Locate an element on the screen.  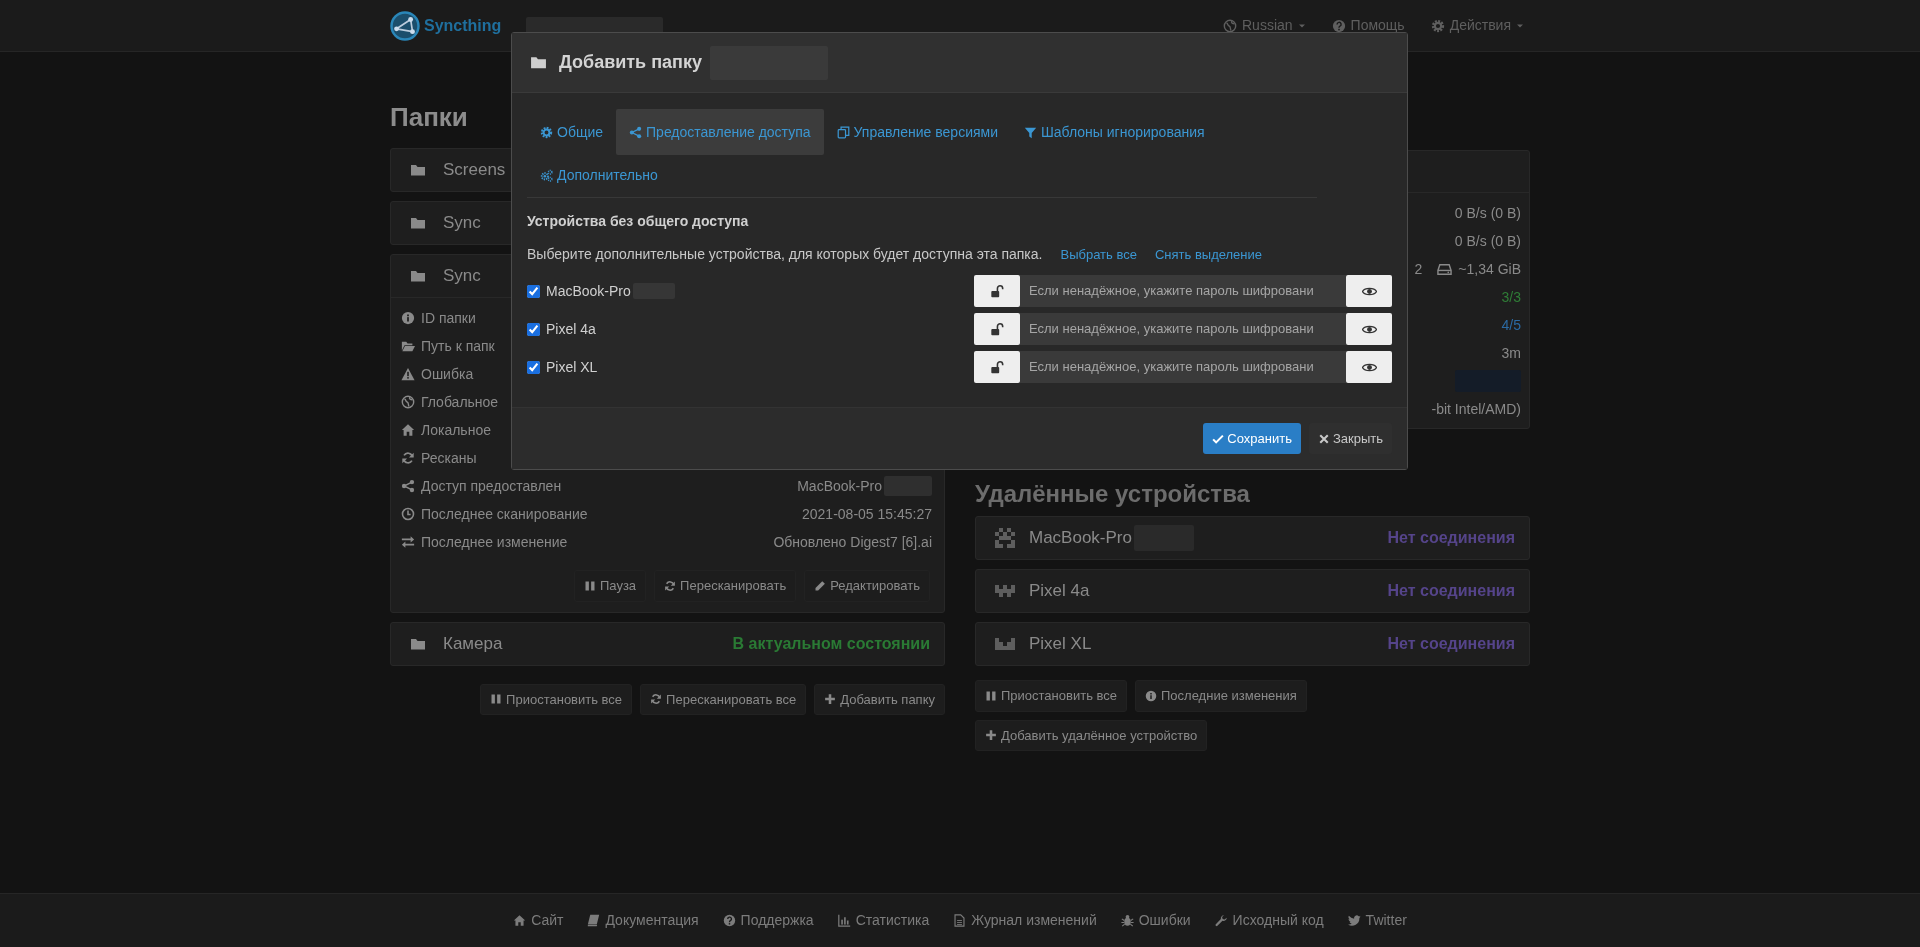
detail-label: Путь к папк is located at coordinates (458, 346).